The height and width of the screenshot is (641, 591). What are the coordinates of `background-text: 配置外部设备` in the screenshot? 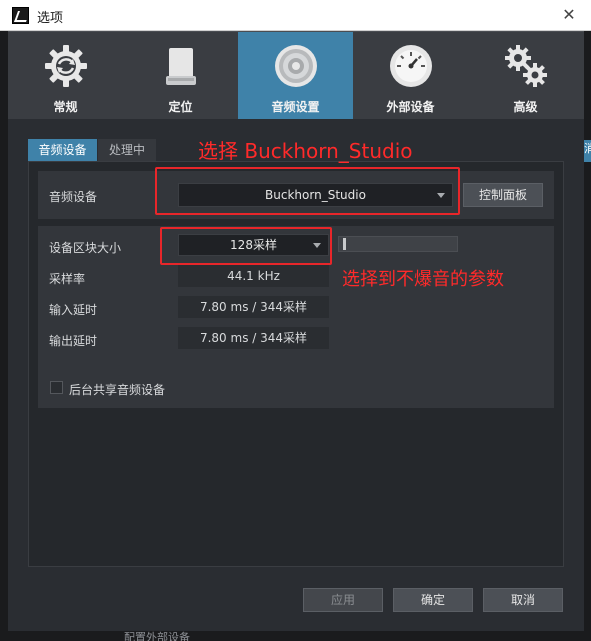 It's located at (157, 636).